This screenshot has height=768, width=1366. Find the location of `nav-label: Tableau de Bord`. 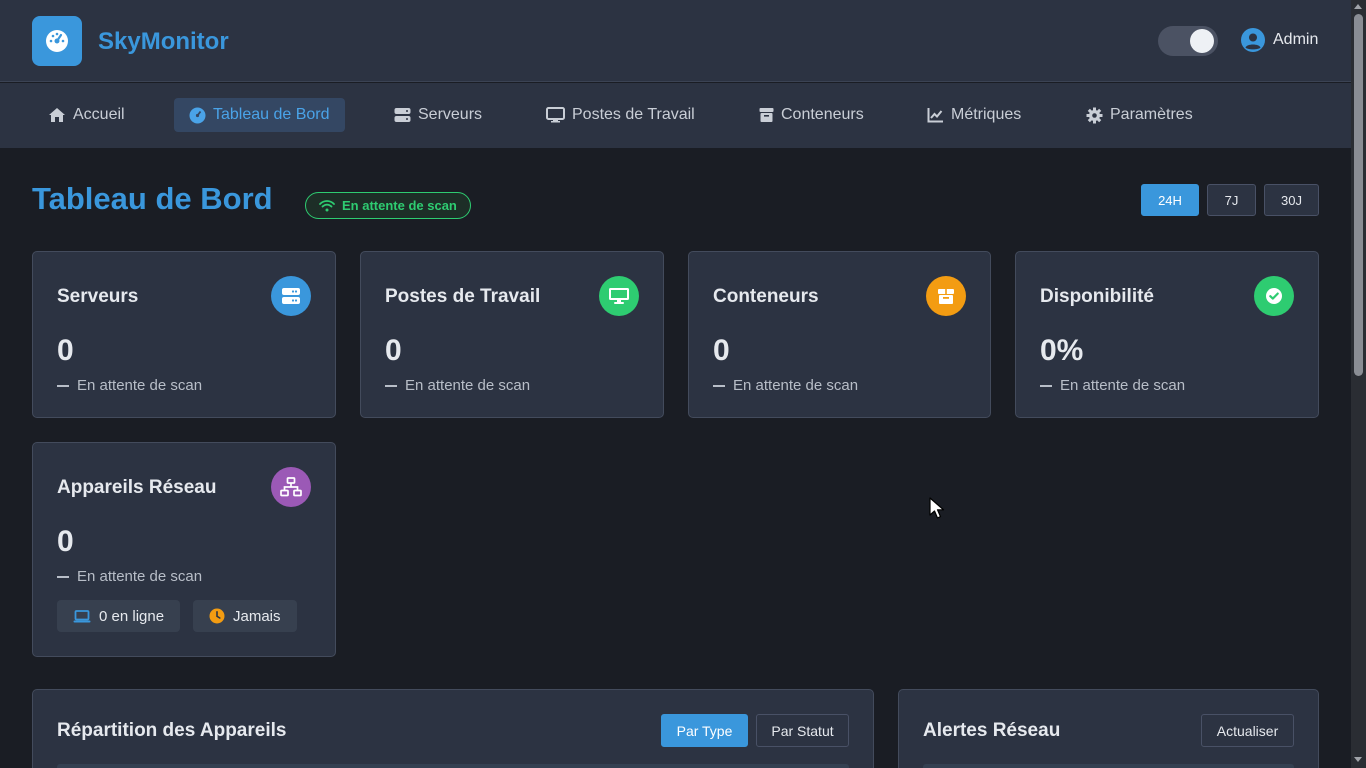

nav-label: Tableau de Bord is located at coordinates (271, 114).